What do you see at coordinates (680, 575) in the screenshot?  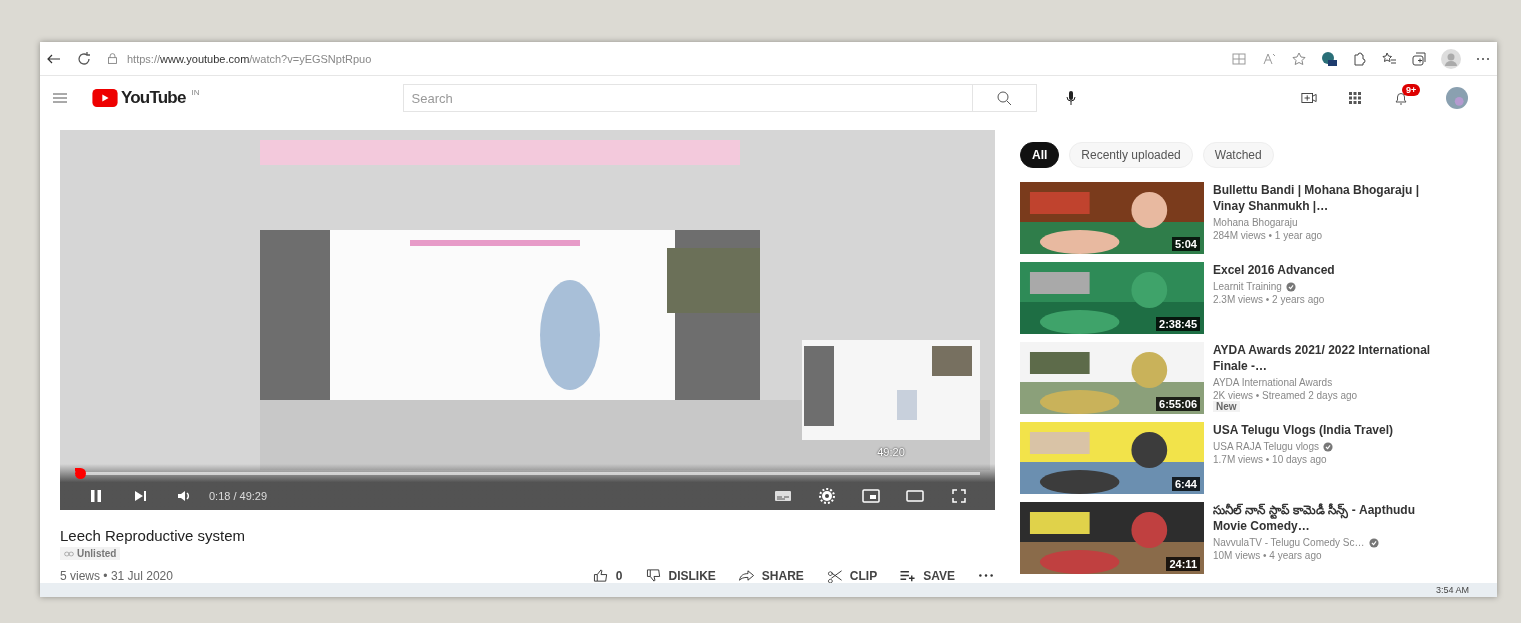 I see `dislike-button: DISLIKE` at bounding box center [680, 575].